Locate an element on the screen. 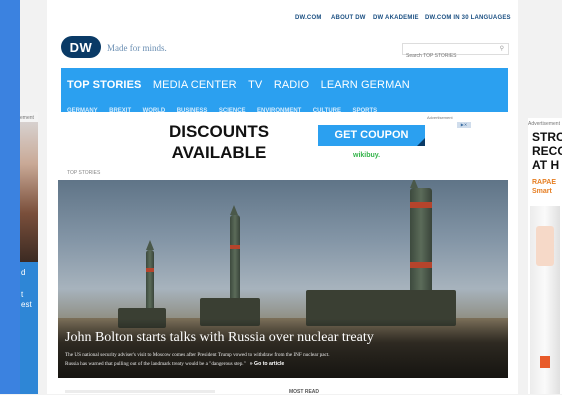 The height and width of the screenshot is (395, 562). left-ad-label: ement is located at coordinates (27, 118).